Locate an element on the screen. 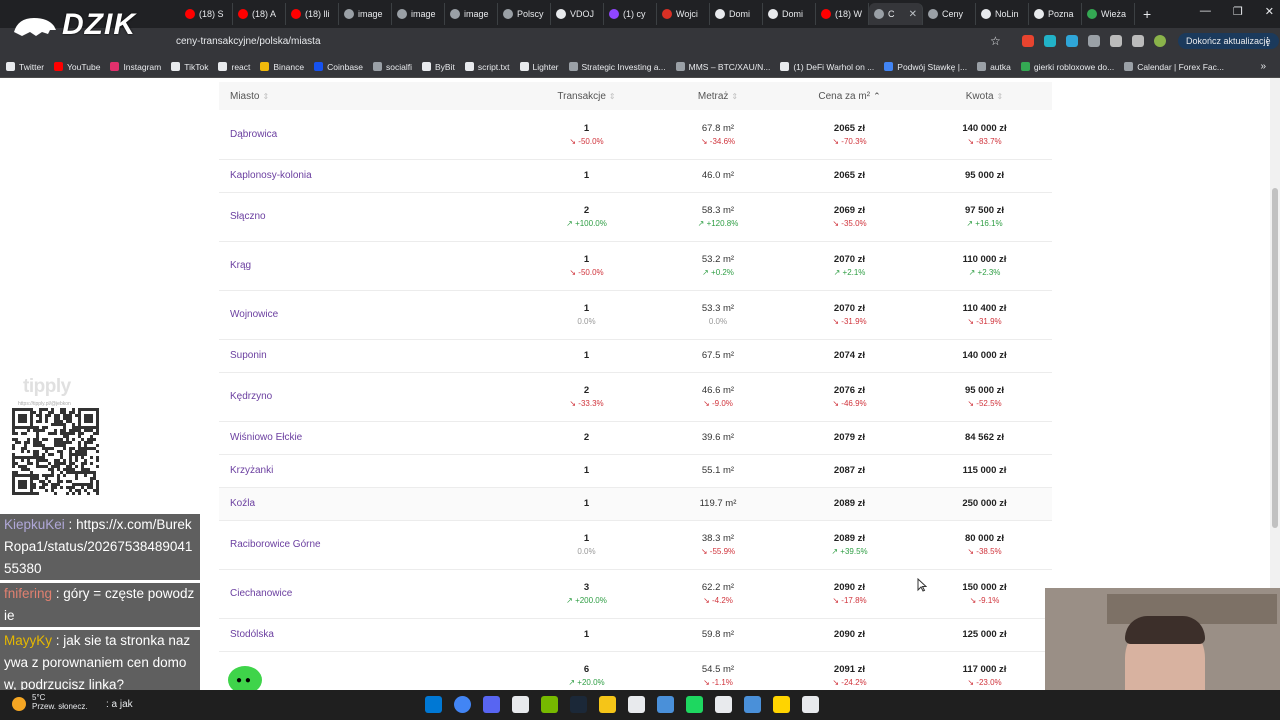  bookmark-star-icon: ☆ is located at coordinates (995, 41).